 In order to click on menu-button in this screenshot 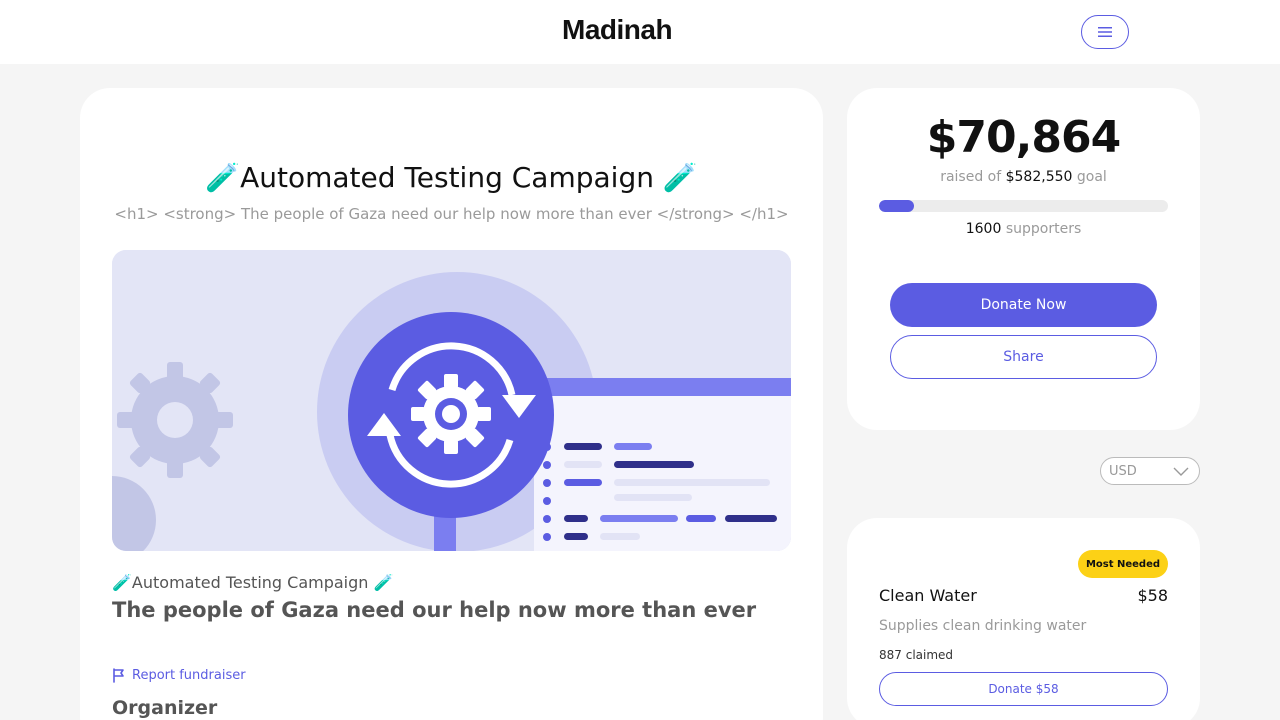, I will do `click(1105, 32)`.